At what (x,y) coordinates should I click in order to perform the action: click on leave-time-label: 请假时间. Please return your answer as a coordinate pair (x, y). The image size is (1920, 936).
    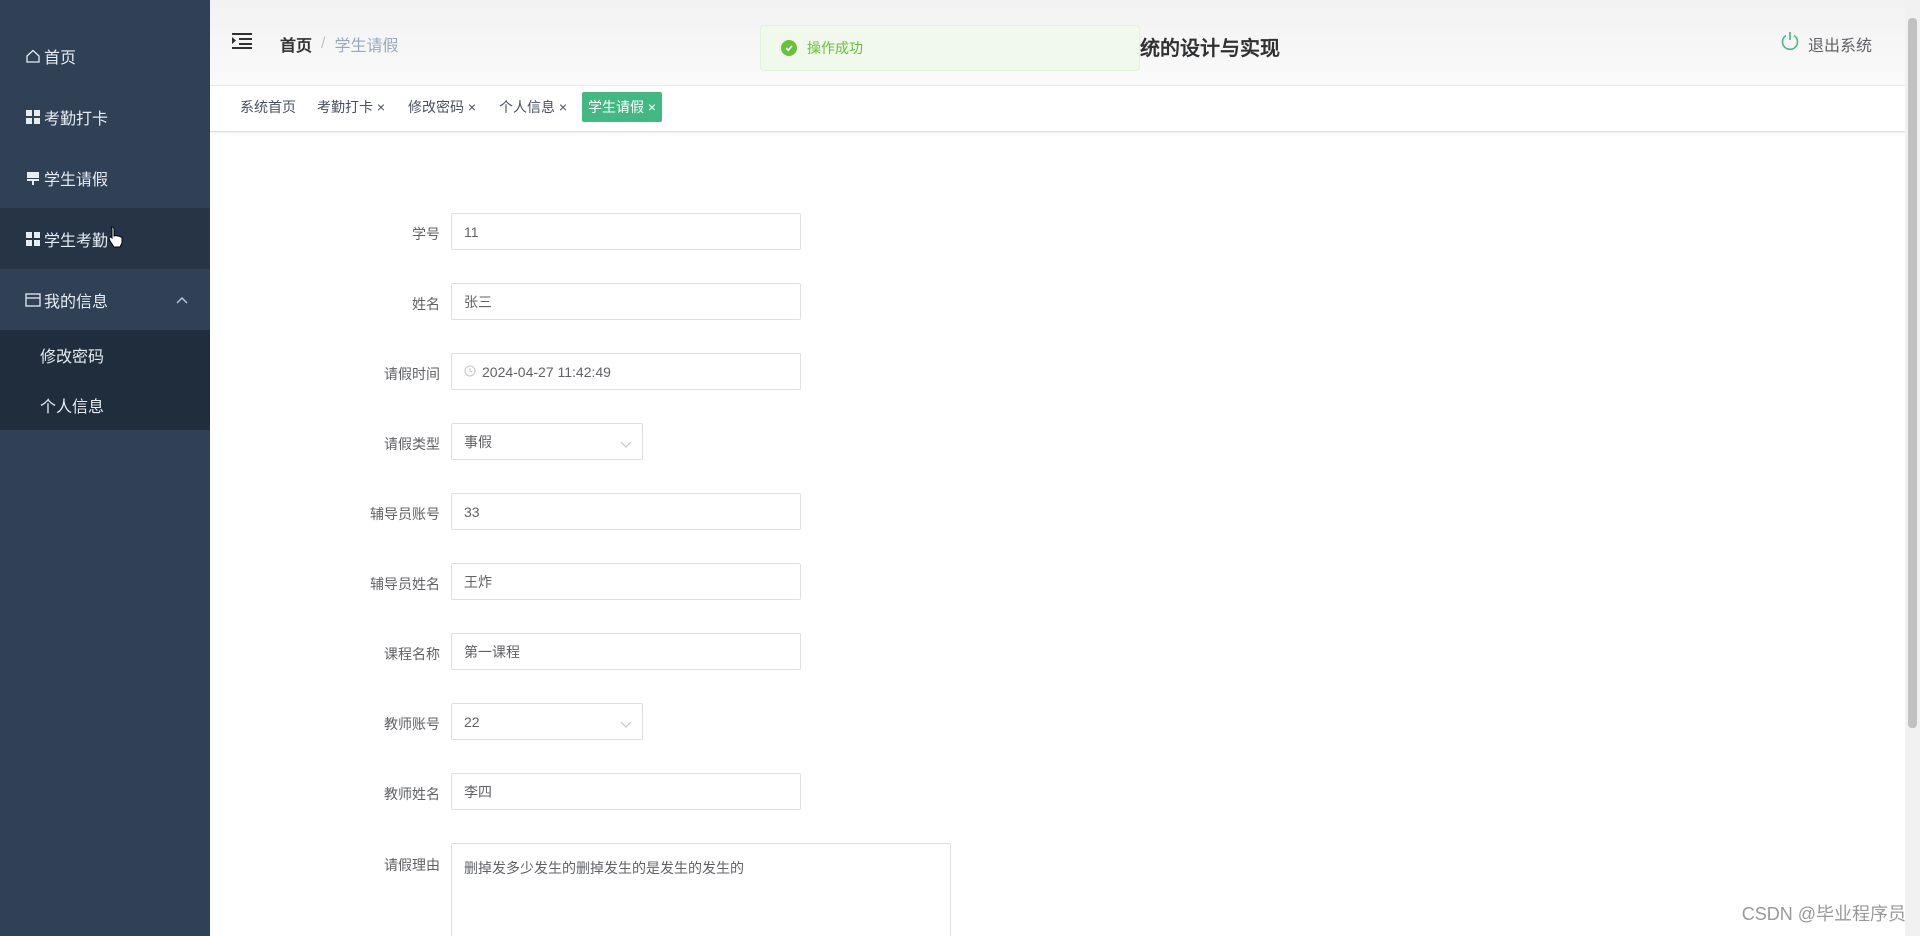
    Looking at the image, I should click on (412, 374).